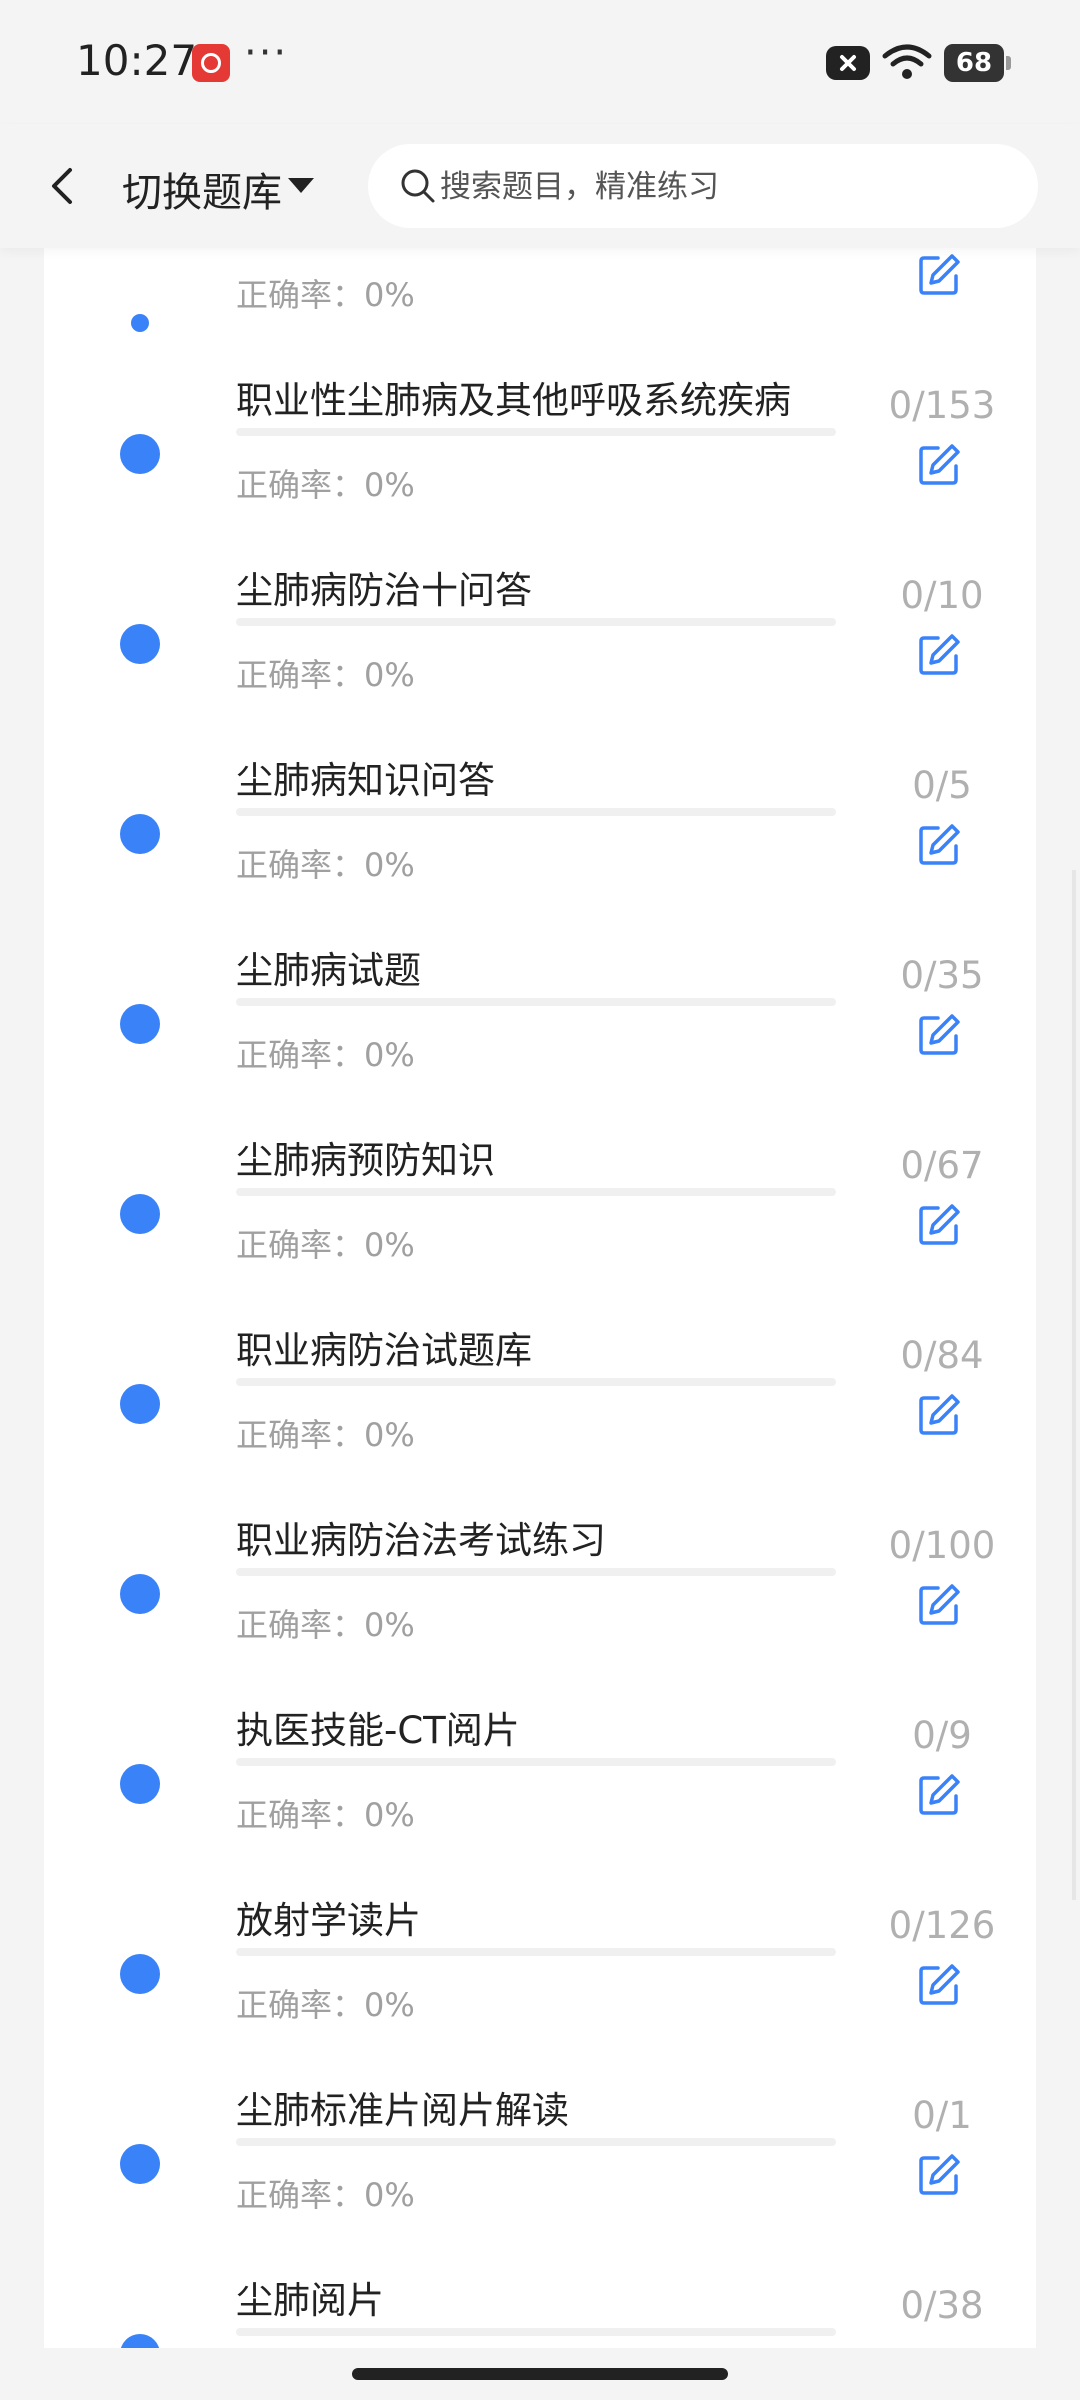  What do you see at coordinates (540, 2295) in the screenshot?
I see `list-item: 尘肺阅片 0/38` at bounding box center [540, 2295].